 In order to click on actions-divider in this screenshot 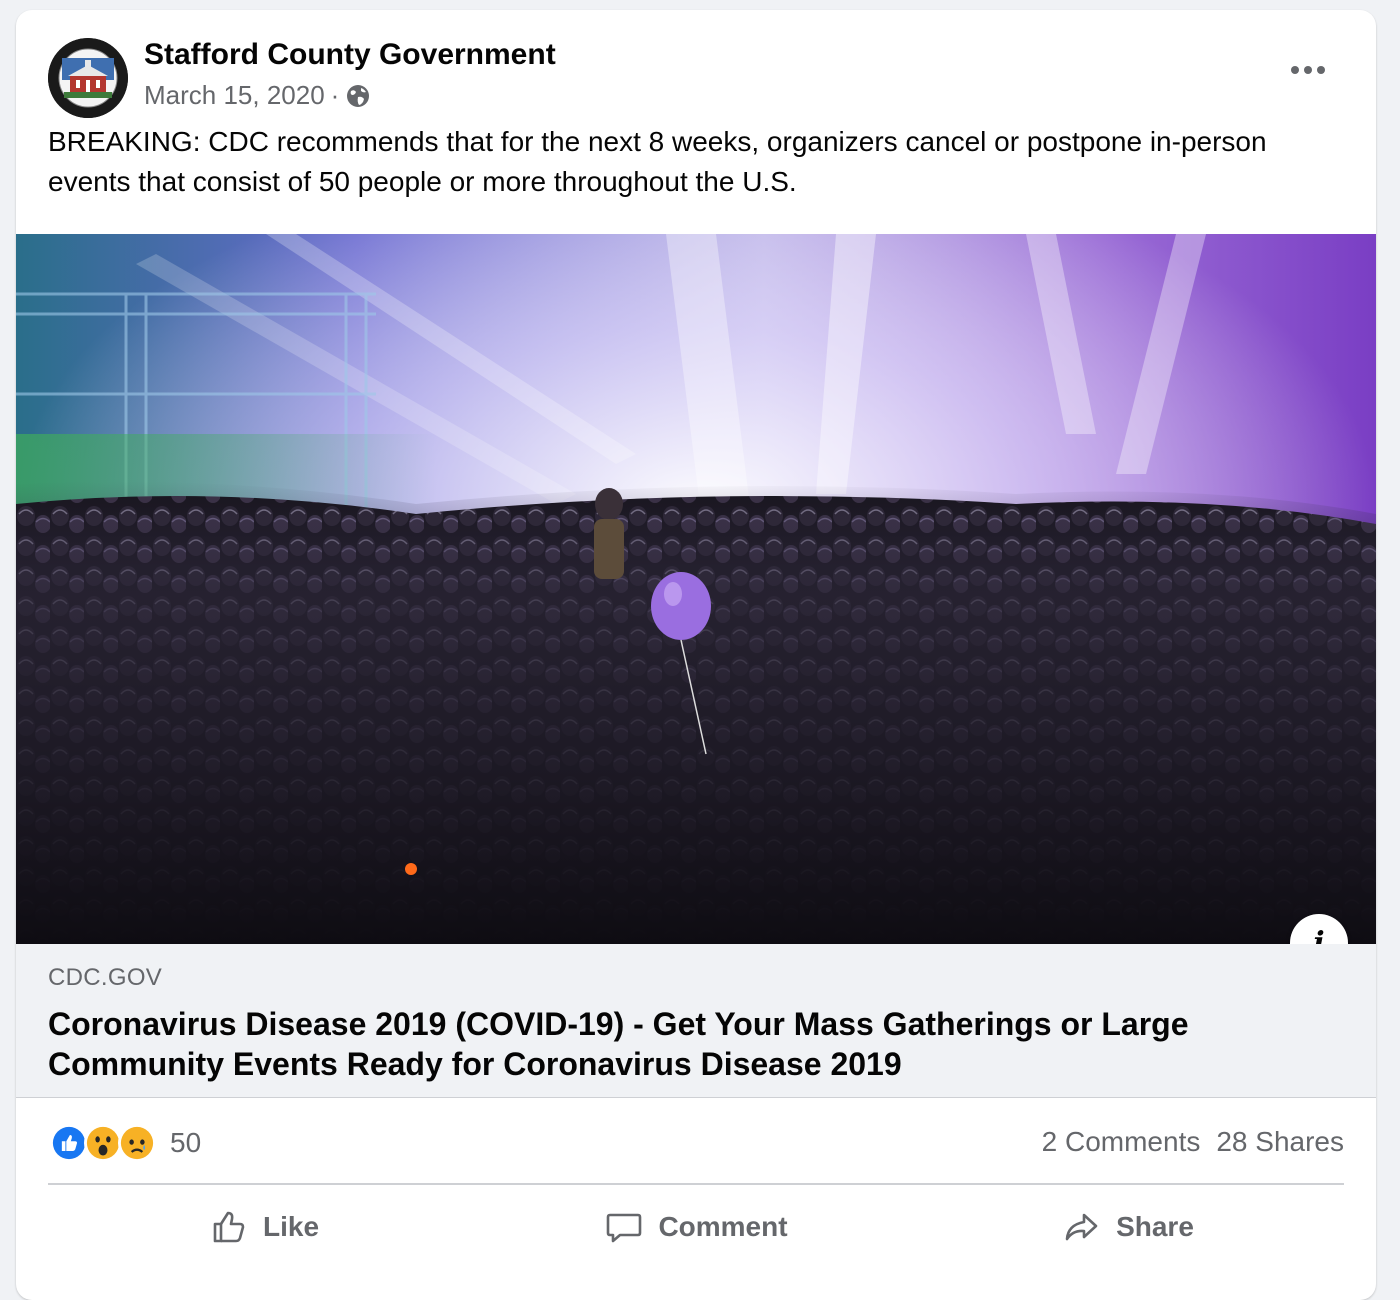, I will do `click(696, 1184)`.